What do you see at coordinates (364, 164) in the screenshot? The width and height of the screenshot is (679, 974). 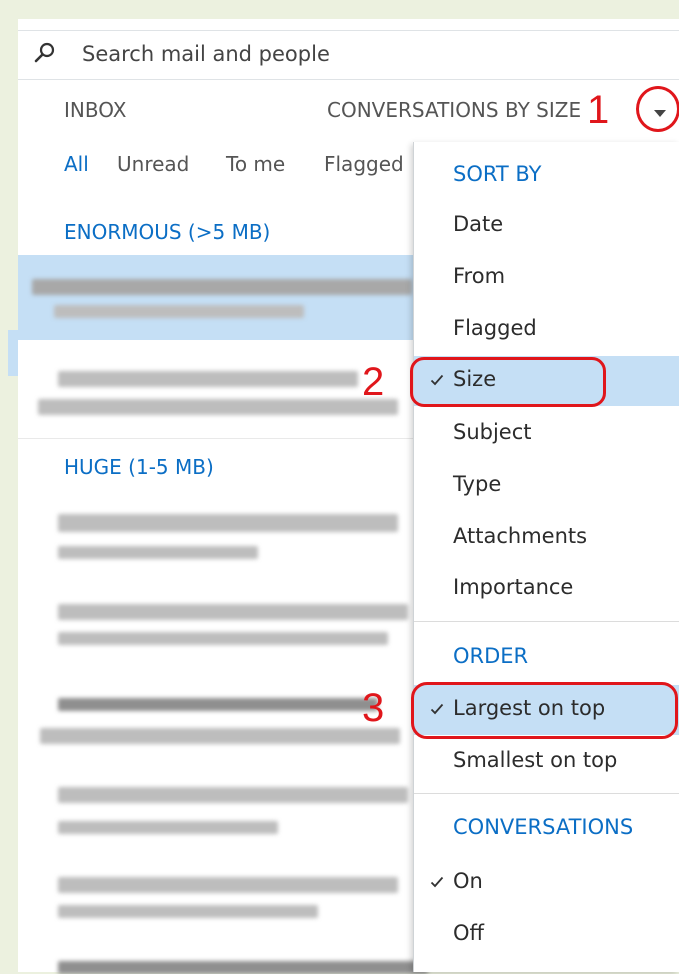 I see `filter-flagged: Flagged` at bounding box center [364, 164].